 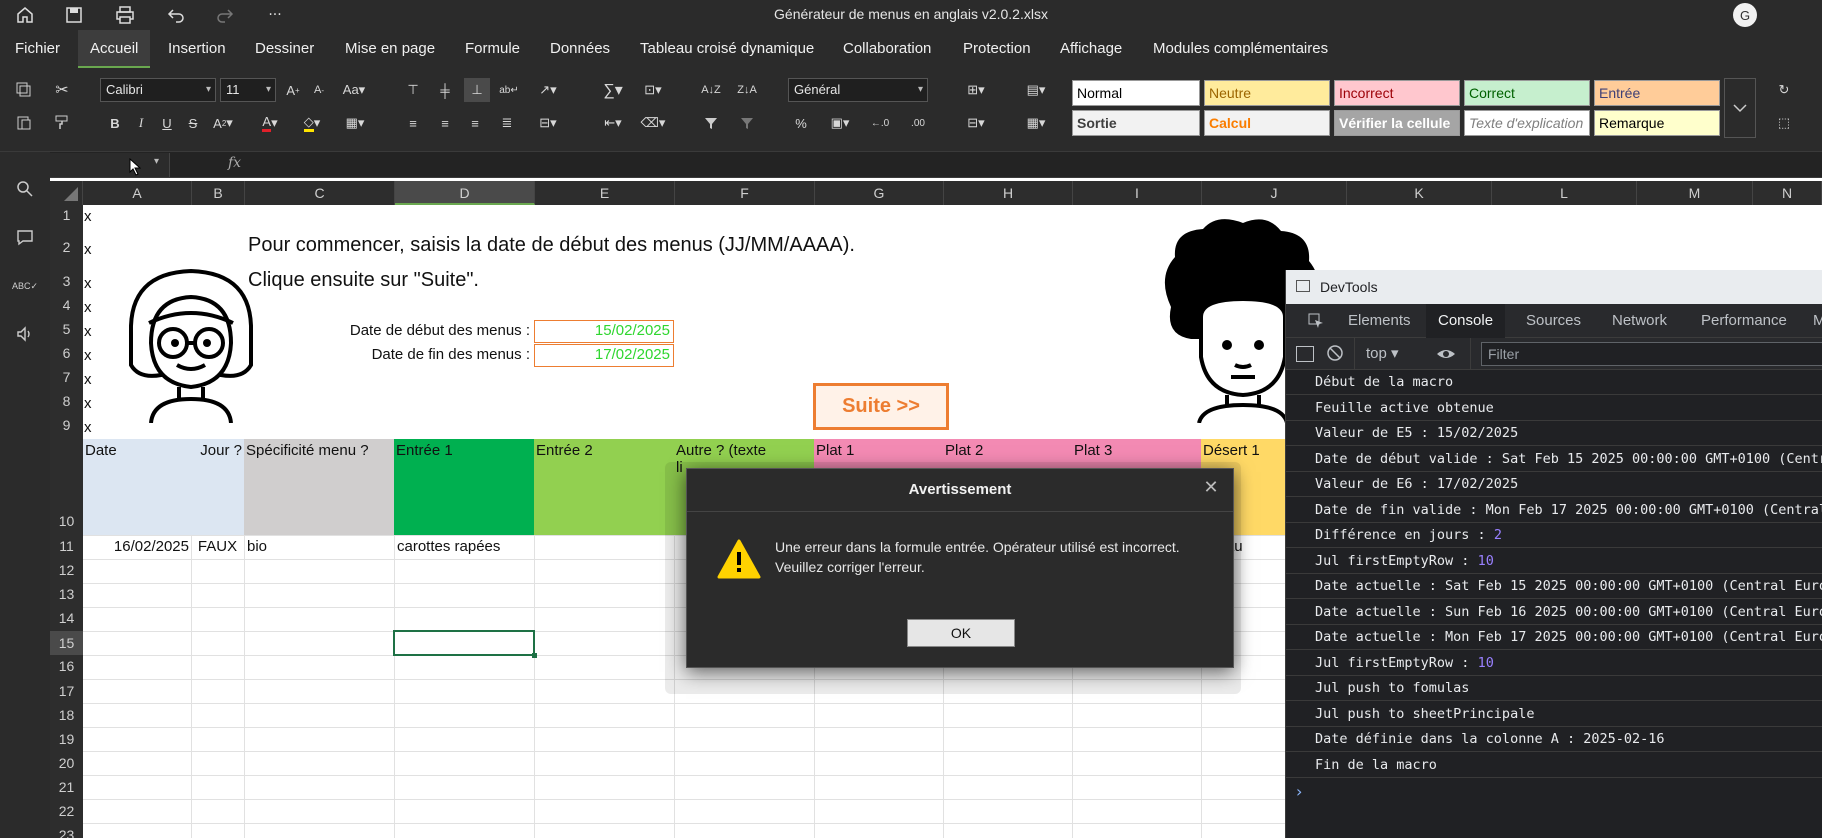 I want to click on paste-icon, so click(x=24, y=122).